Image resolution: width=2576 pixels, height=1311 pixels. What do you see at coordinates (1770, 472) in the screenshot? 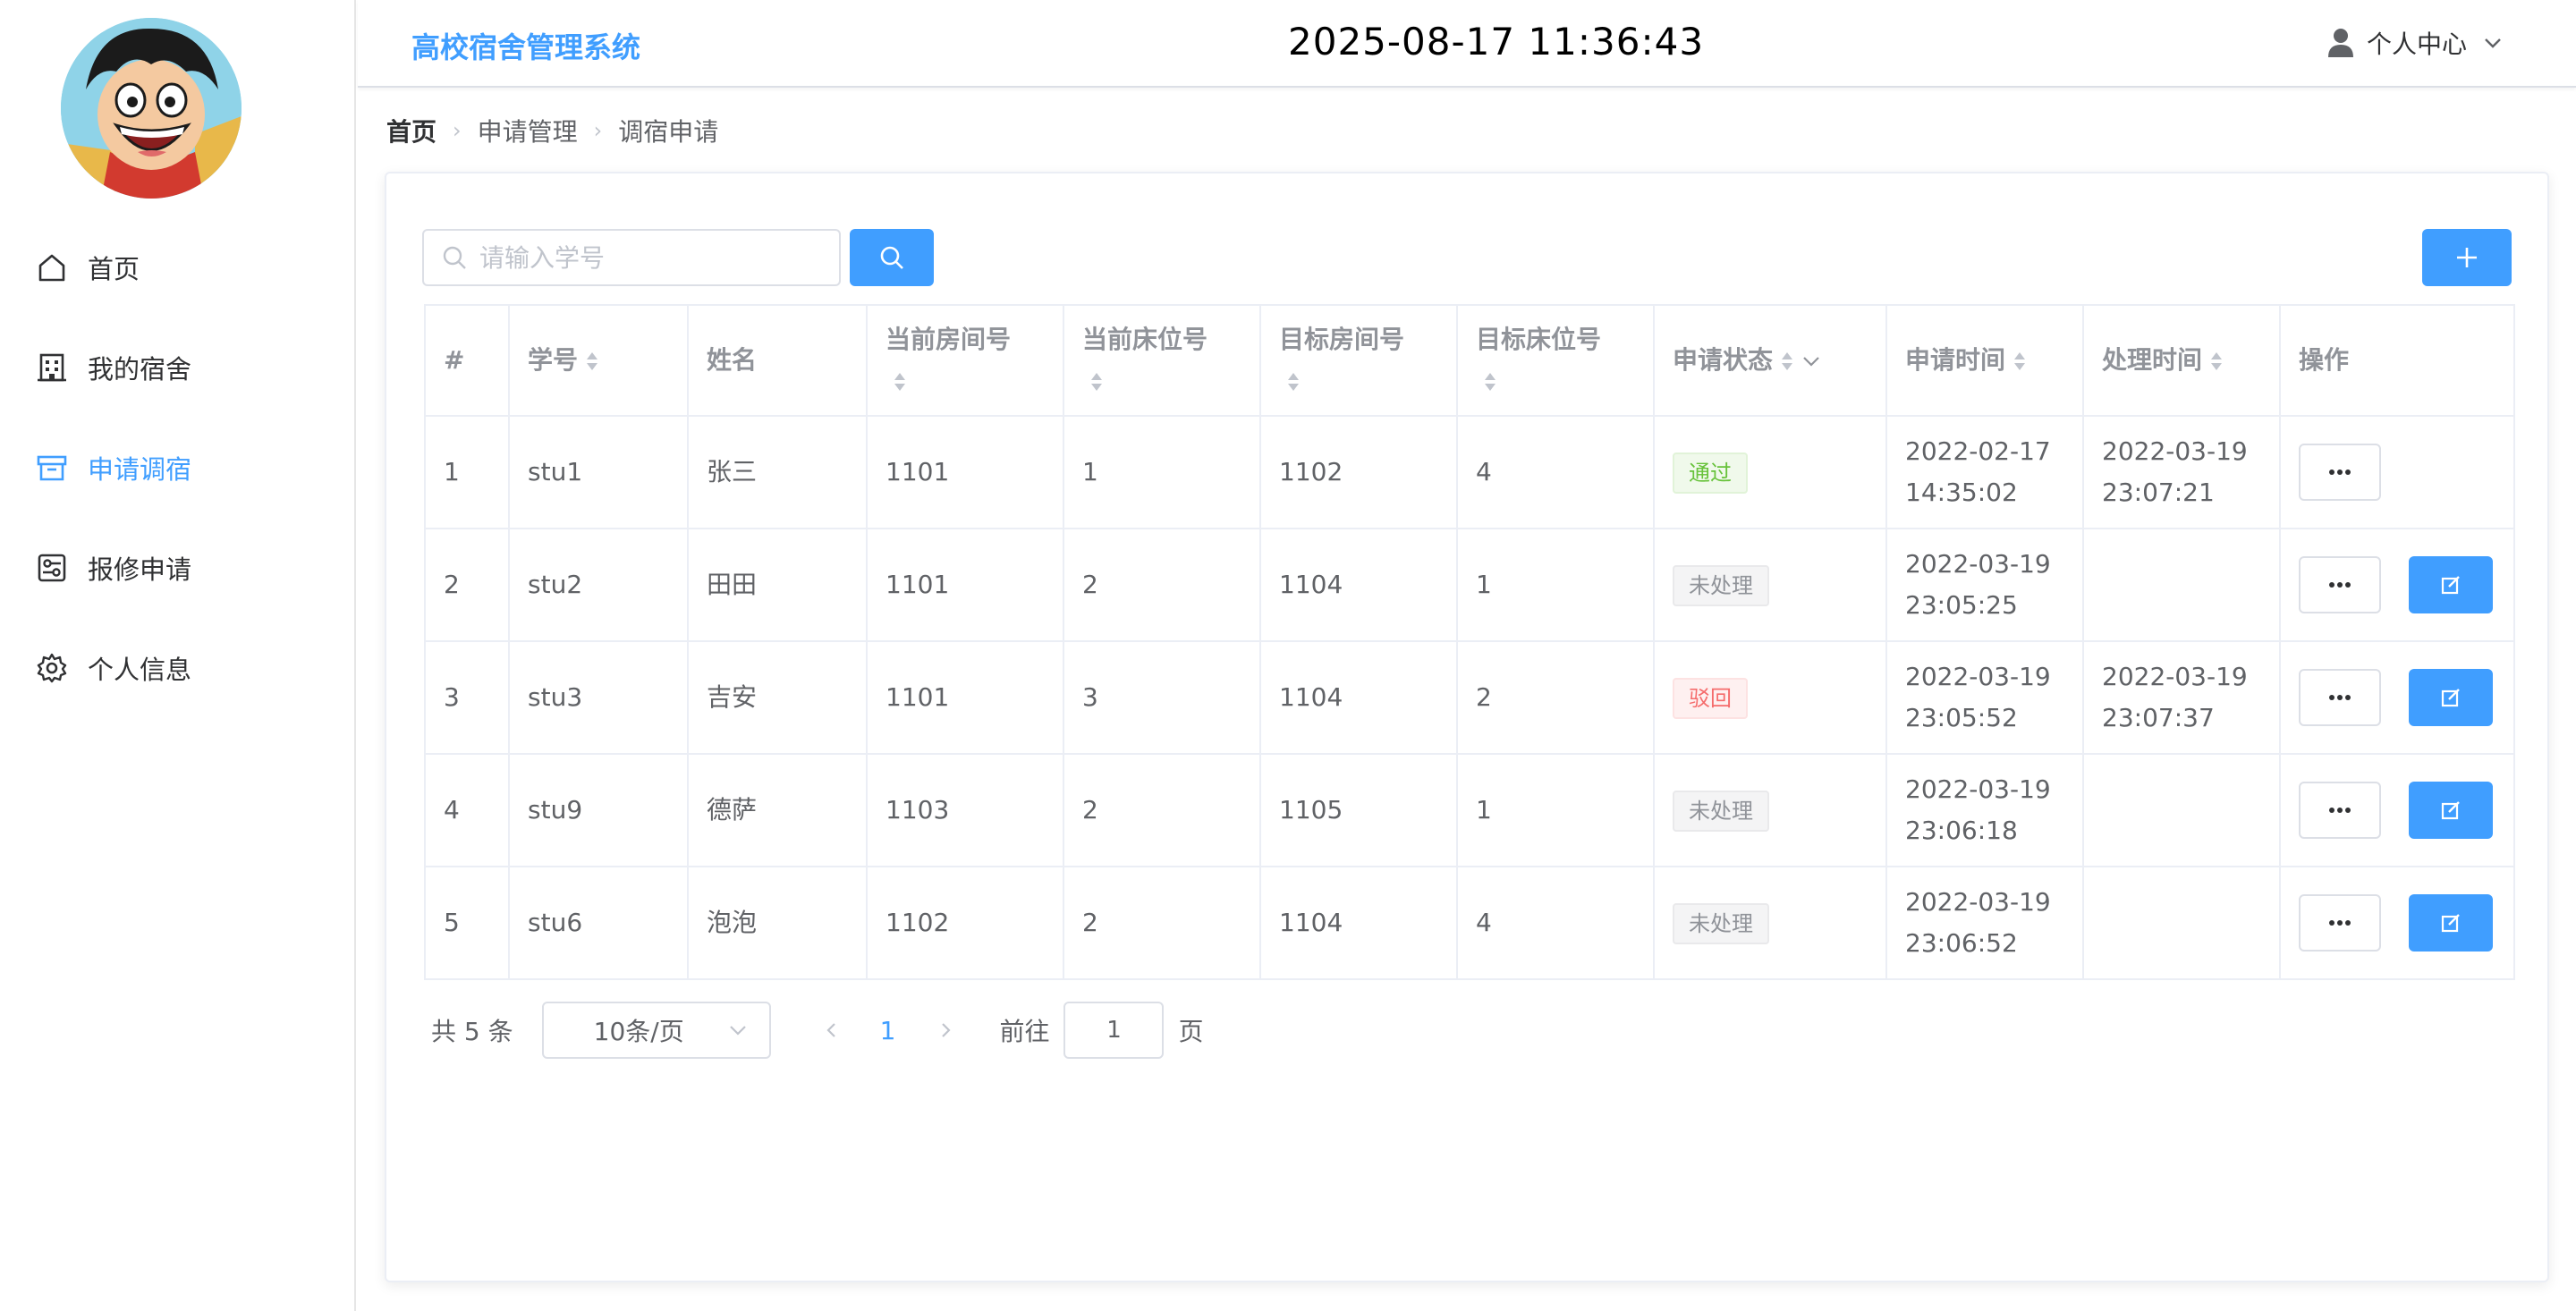
I see `cell-status: 通过` at bounding box center [1770, 472].